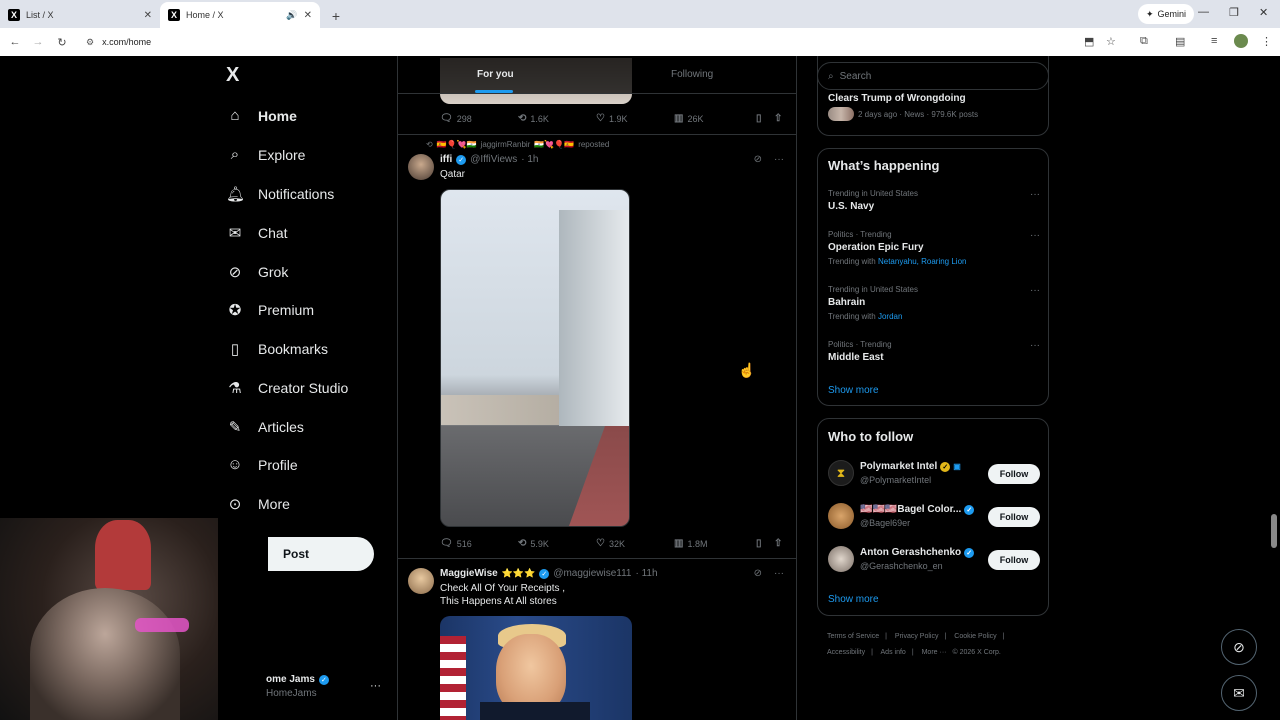 The width and height of the screenshot is (1280, 720). I want to click on tweet-author-handle: @IffiViews, so click(493, 159).